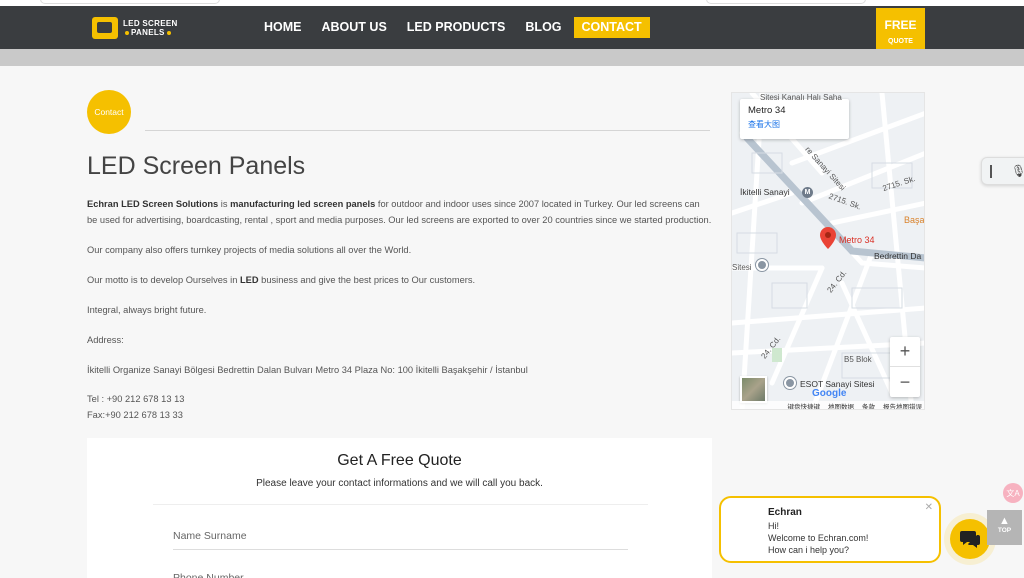 This screenshot has width=1024, height=578. Describe the element at coordinates (828, 238) in the screenshot. I see `location-pin-icon` at that location.